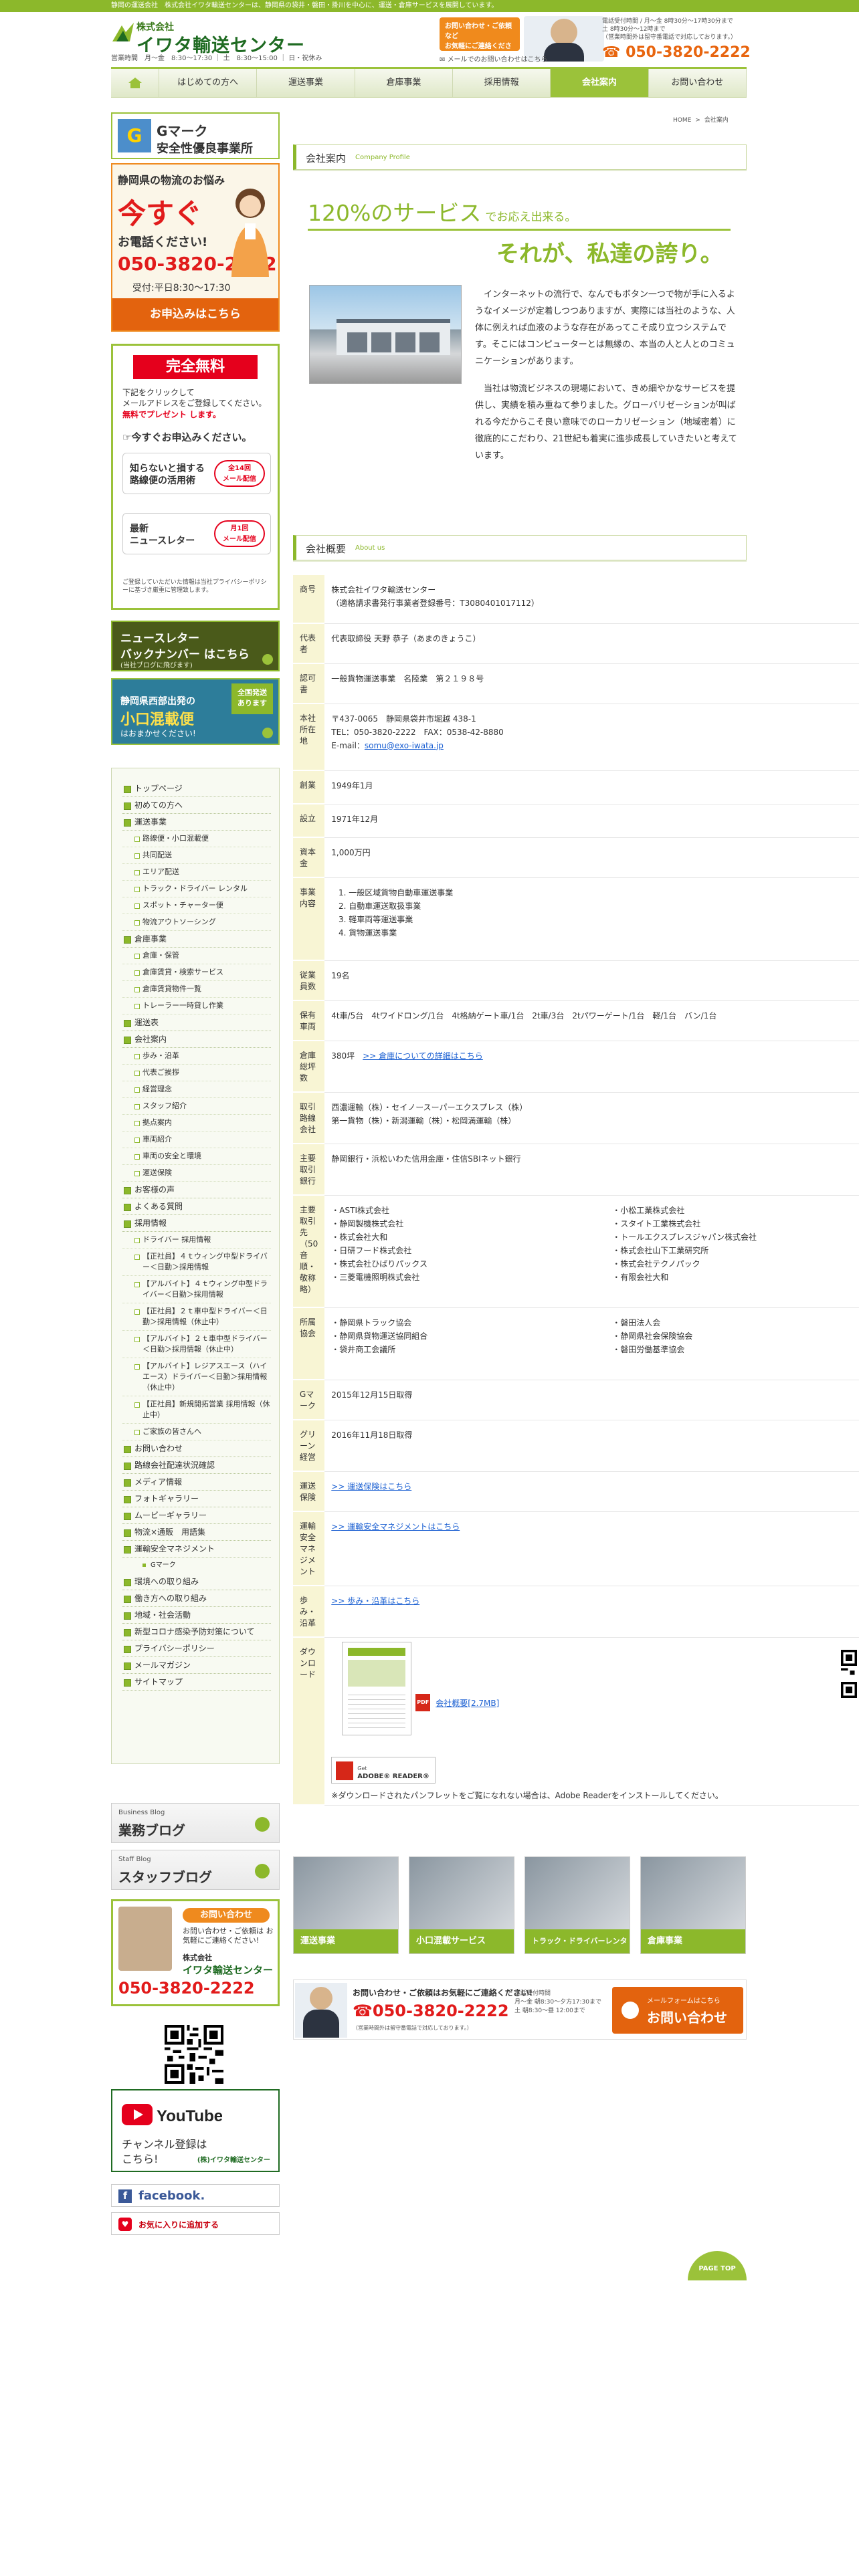 This screenshot has height=2576, width=859. Describe the element at coordinates (196, 1006) in the screenshot. I see `side-menu-item: トレーラー一時貸し作業` at that location.